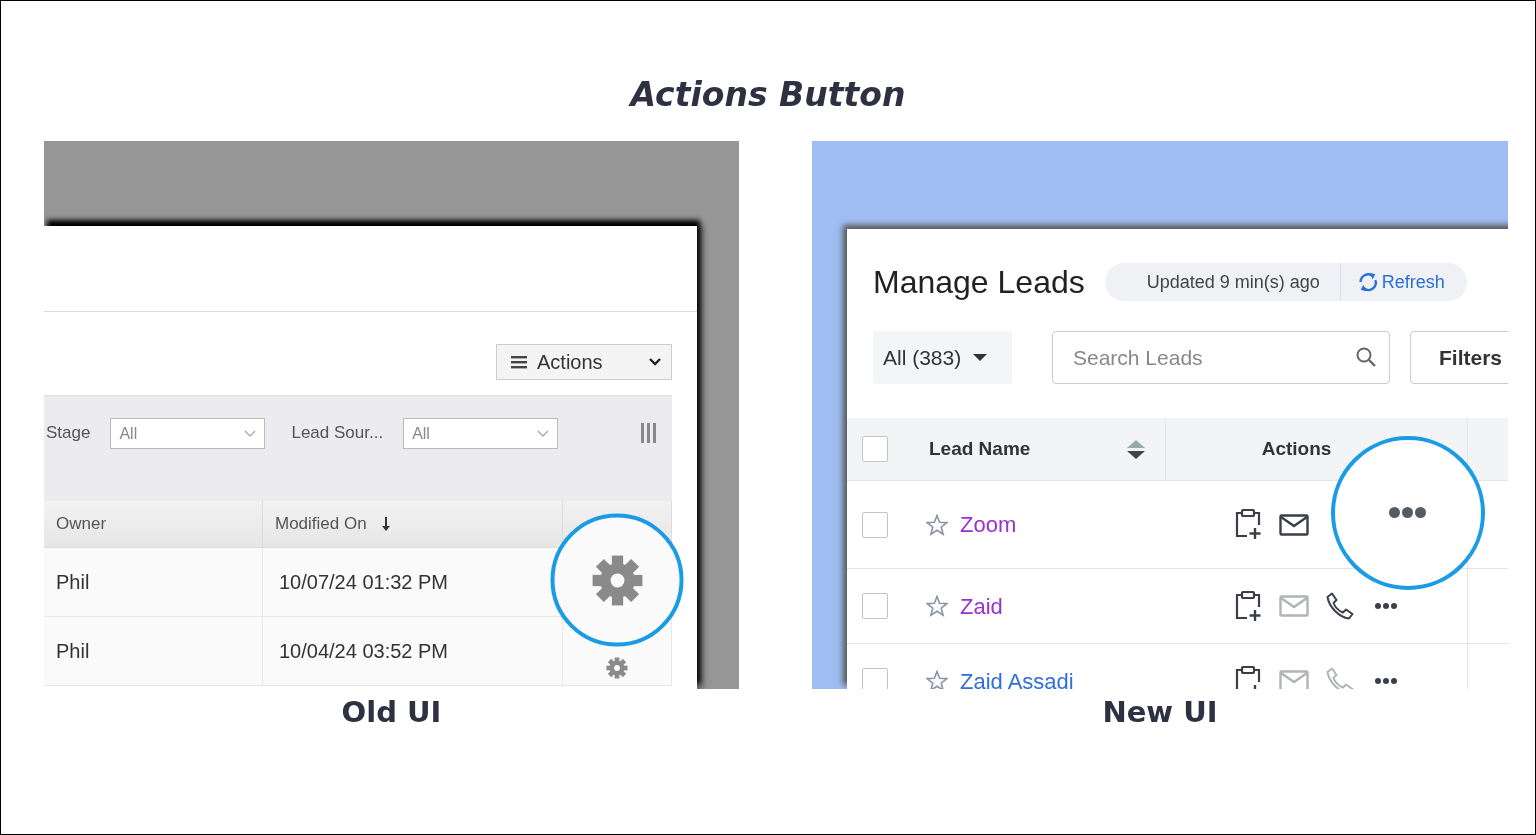 The image size is (1536, 835). Describe the element at coordinates (385, 524) in the screenshot. I see `sort-arrow-icon` at that location.